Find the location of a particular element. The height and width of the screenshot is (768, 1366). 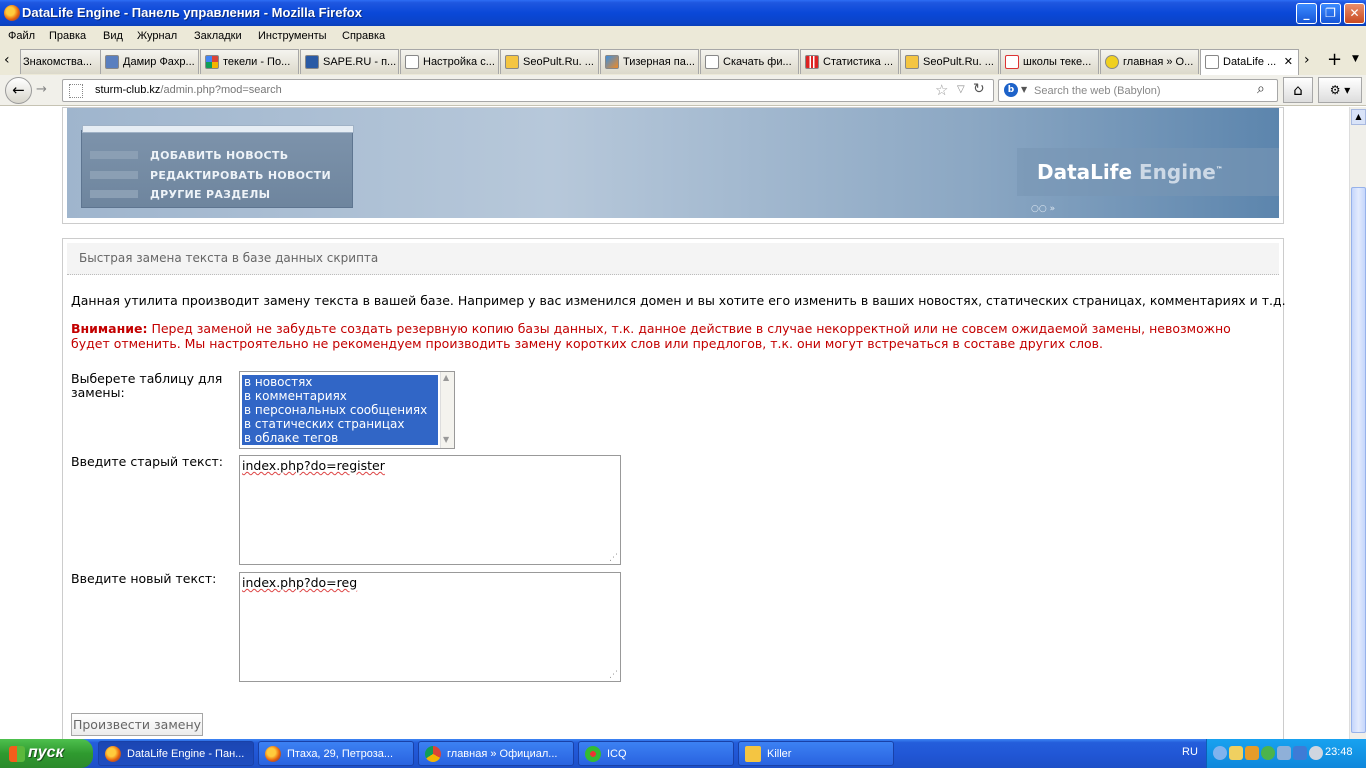

clock: 23:48 is located at coordinates (1339, 752).